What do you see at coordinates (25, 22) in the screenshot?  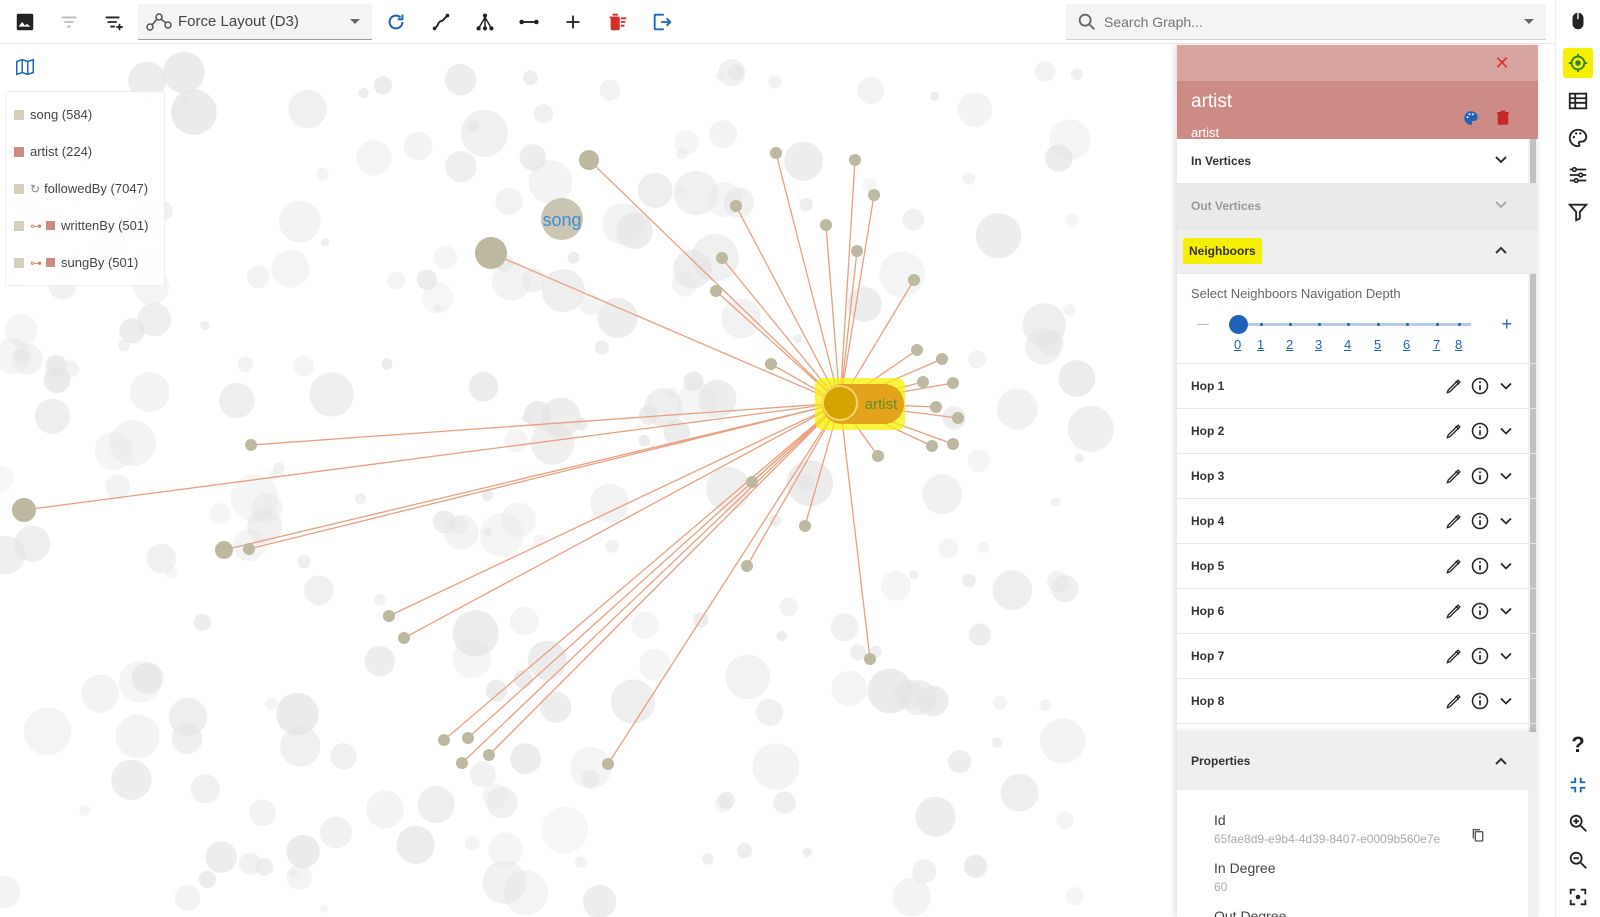 I see `image-export-icon` at bounding box center [25, 22].